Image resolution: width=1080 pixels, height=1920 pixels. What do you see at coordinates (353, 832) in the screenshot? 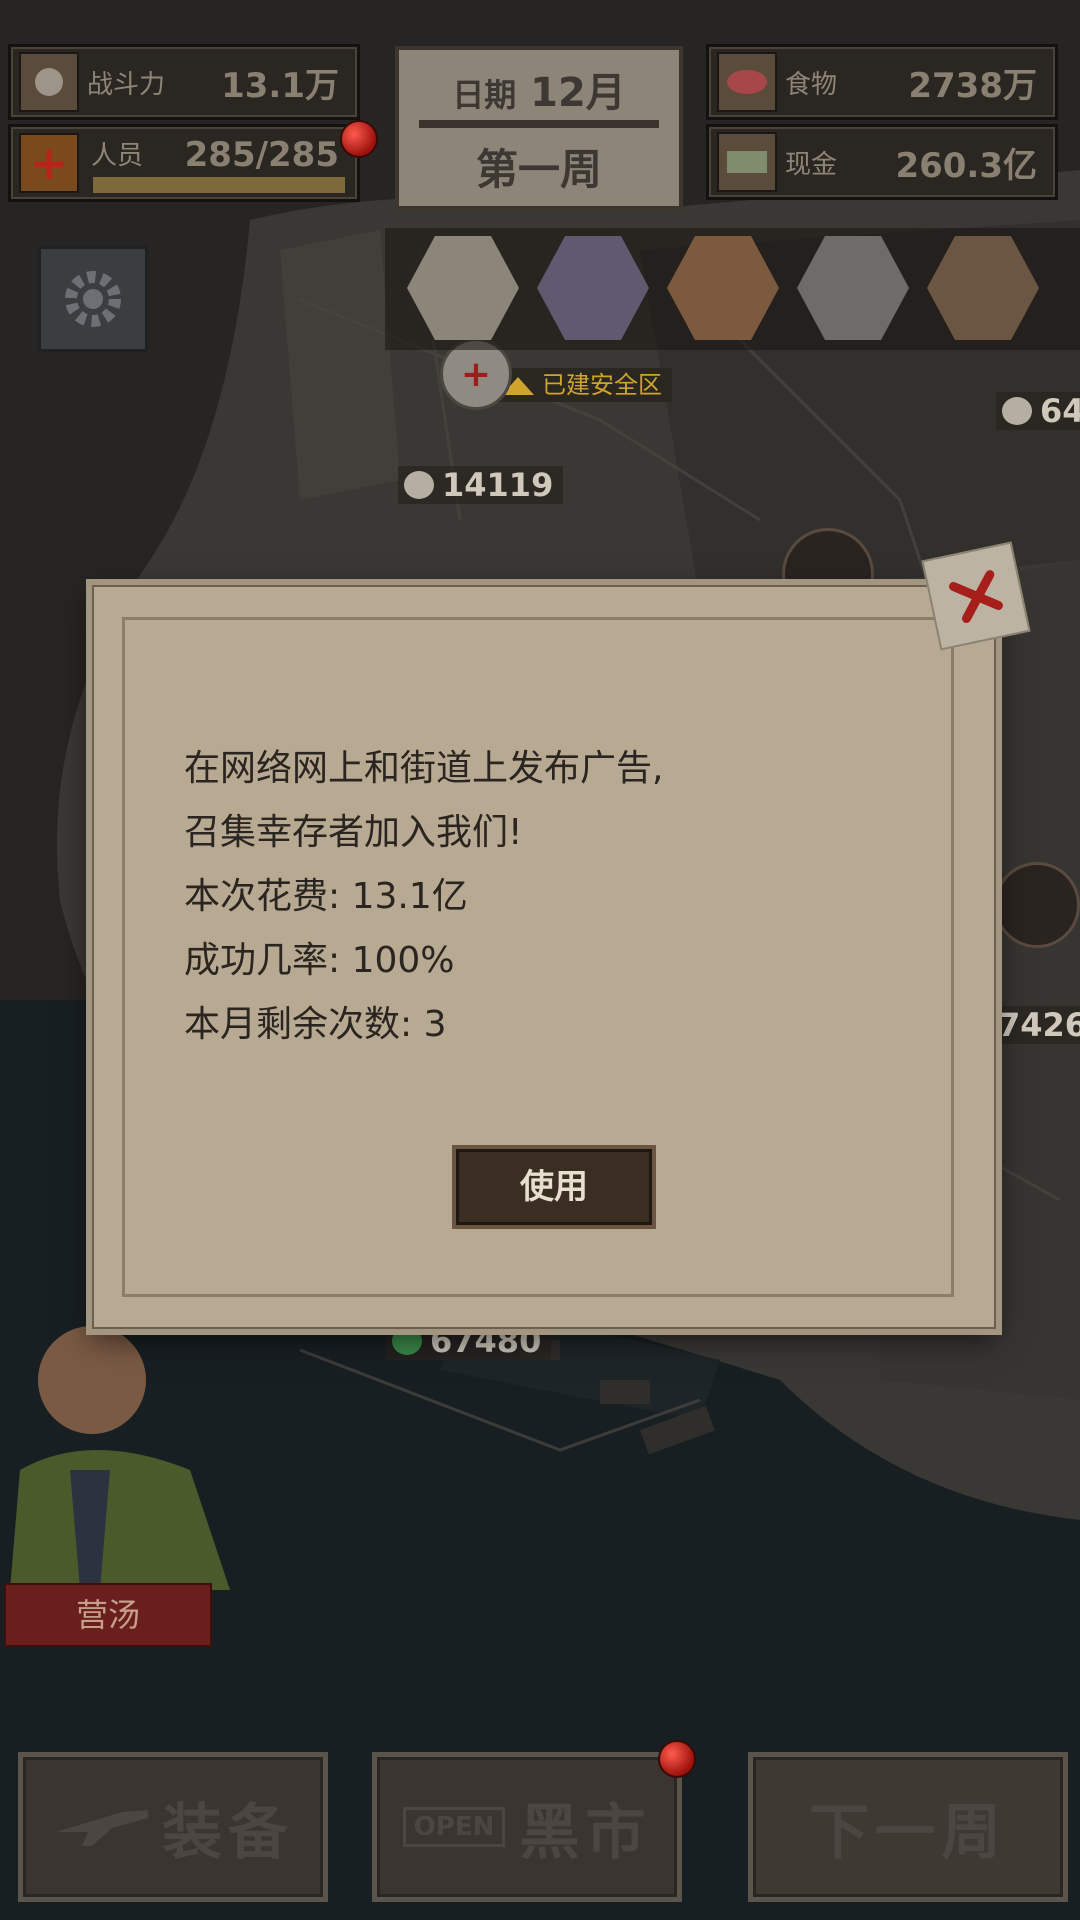
I see `message-line: 召集幸存者加入我们!` at bounding box center [353, 832].